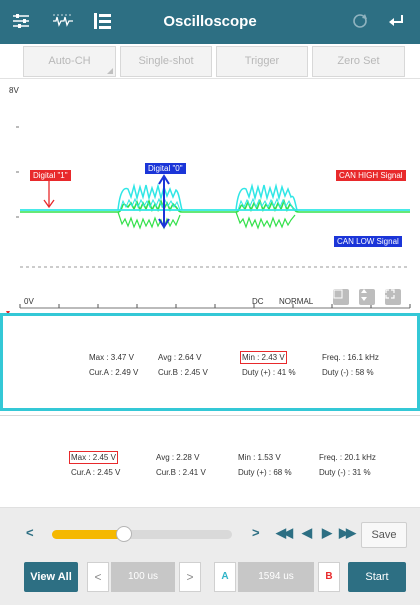 This screenshot has width=420, height=605. What do you see at coordinates (259, 457) in the screenshot?
I see `ch-b-min: Min : 1.53 V` at bounding box center [259, 457].